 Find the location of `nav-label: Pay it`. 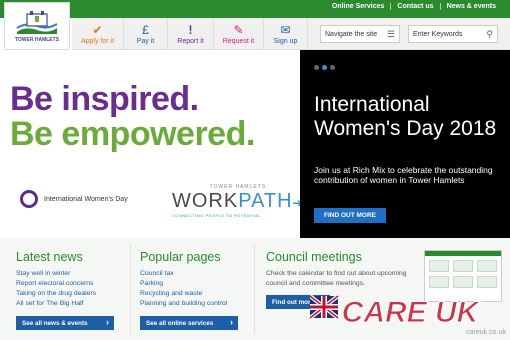

nav-label: Pay it is located at coordinates (145, 41).